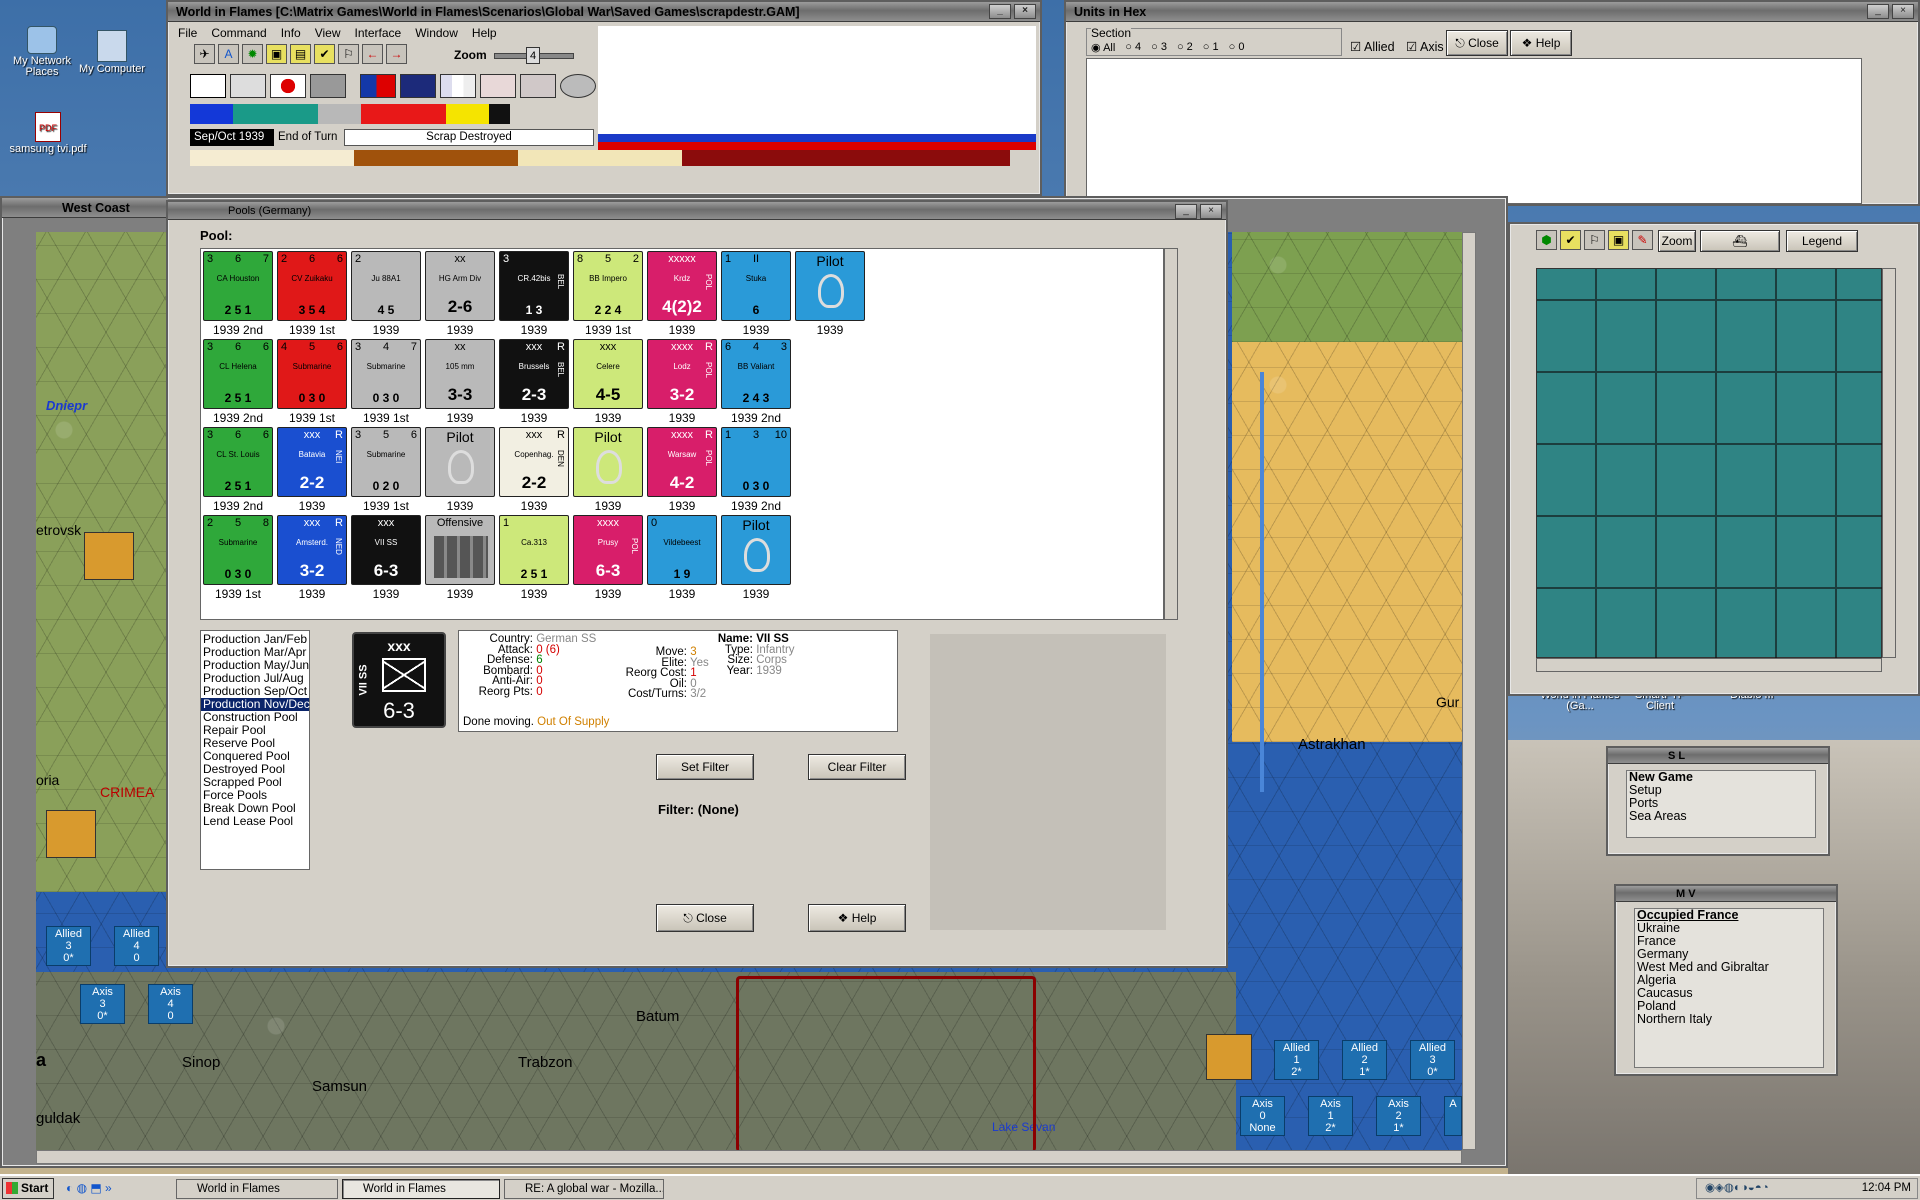 This screenshot has width=1920, height=1200. What do you see at coordinates (288, 86) in the screenshot?
I see `japan-flag-icon` at bounding box center [288, 86].